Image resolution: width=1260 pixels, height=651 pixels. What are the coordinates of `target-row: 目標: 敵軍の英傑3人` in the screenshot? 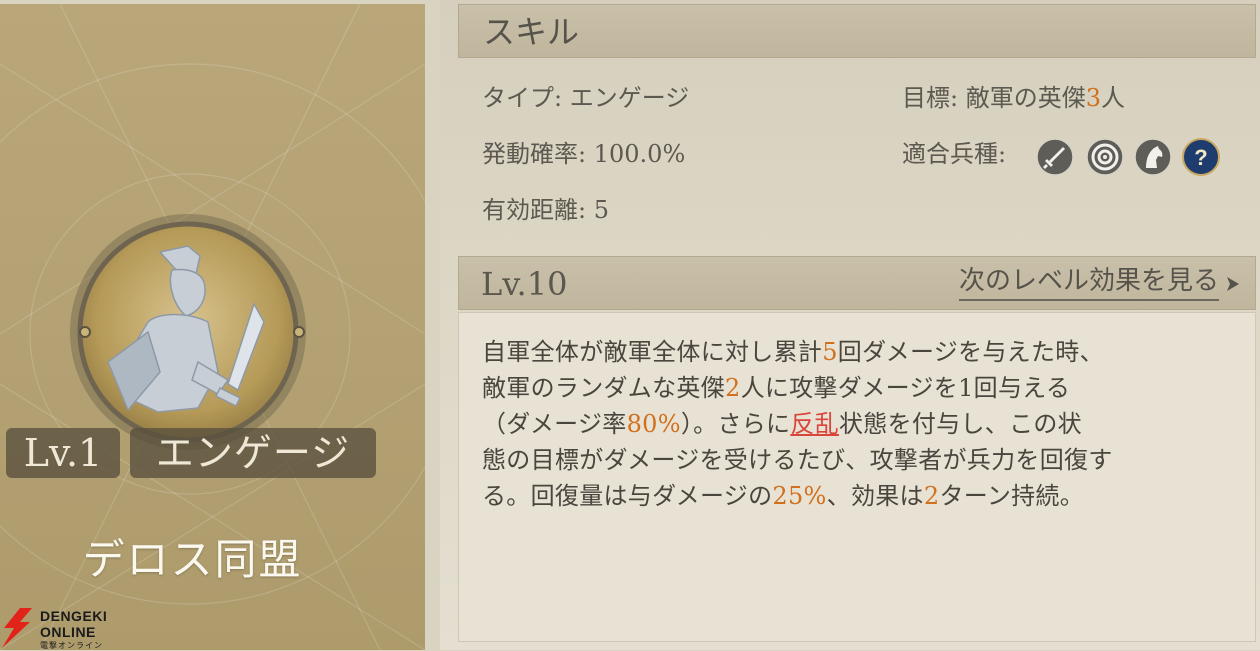 It's located at (1013, 98).